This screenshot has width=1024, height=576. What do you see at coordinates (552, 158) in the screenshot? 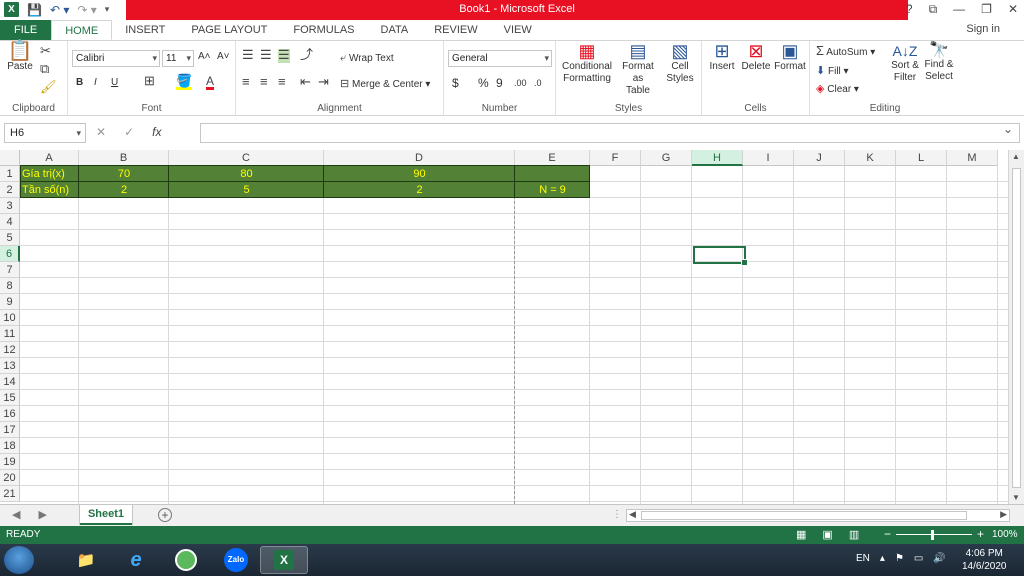
I see `column-header-e: E` at bounding box center [552, 158].